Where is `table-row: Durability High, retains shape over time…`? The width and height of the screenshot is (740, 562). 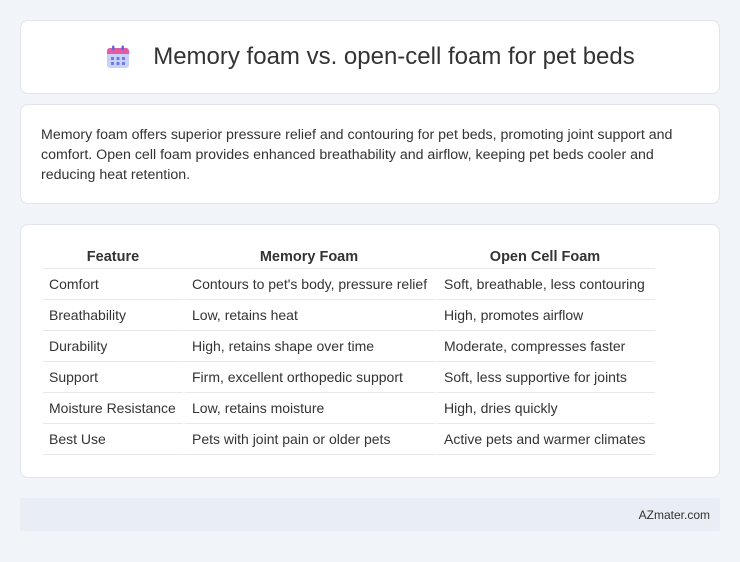 table-row: Durability High, retains shape over time… is located at coordinates (349, 346).